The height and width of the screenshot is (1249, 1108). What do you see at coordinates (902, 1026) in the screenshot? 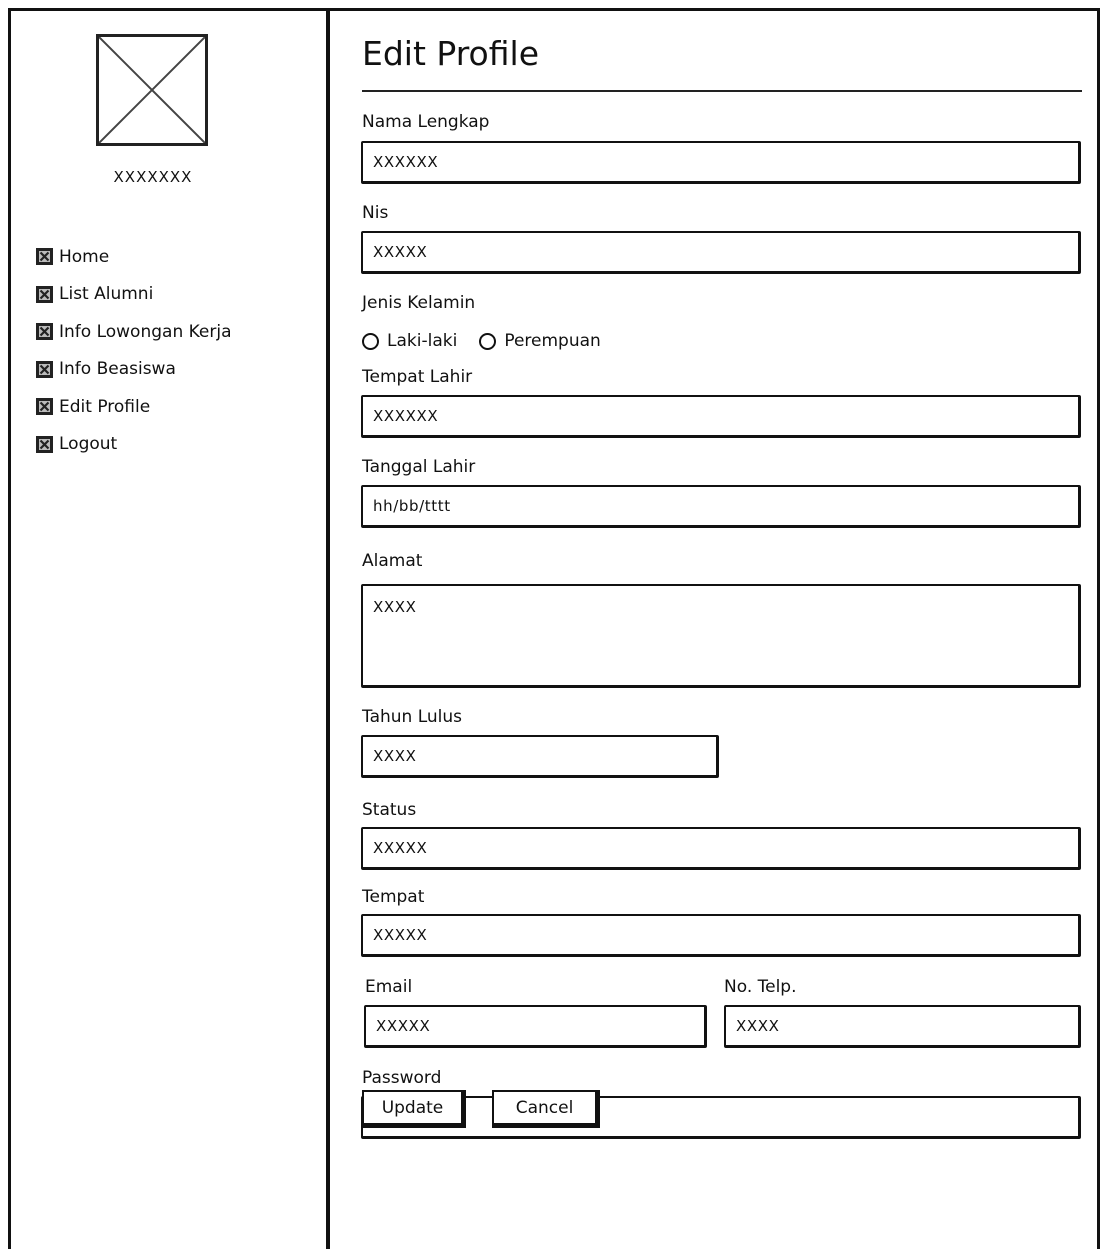
I see `no-telp-input: XXXX` at bounding box center [902, 1026].